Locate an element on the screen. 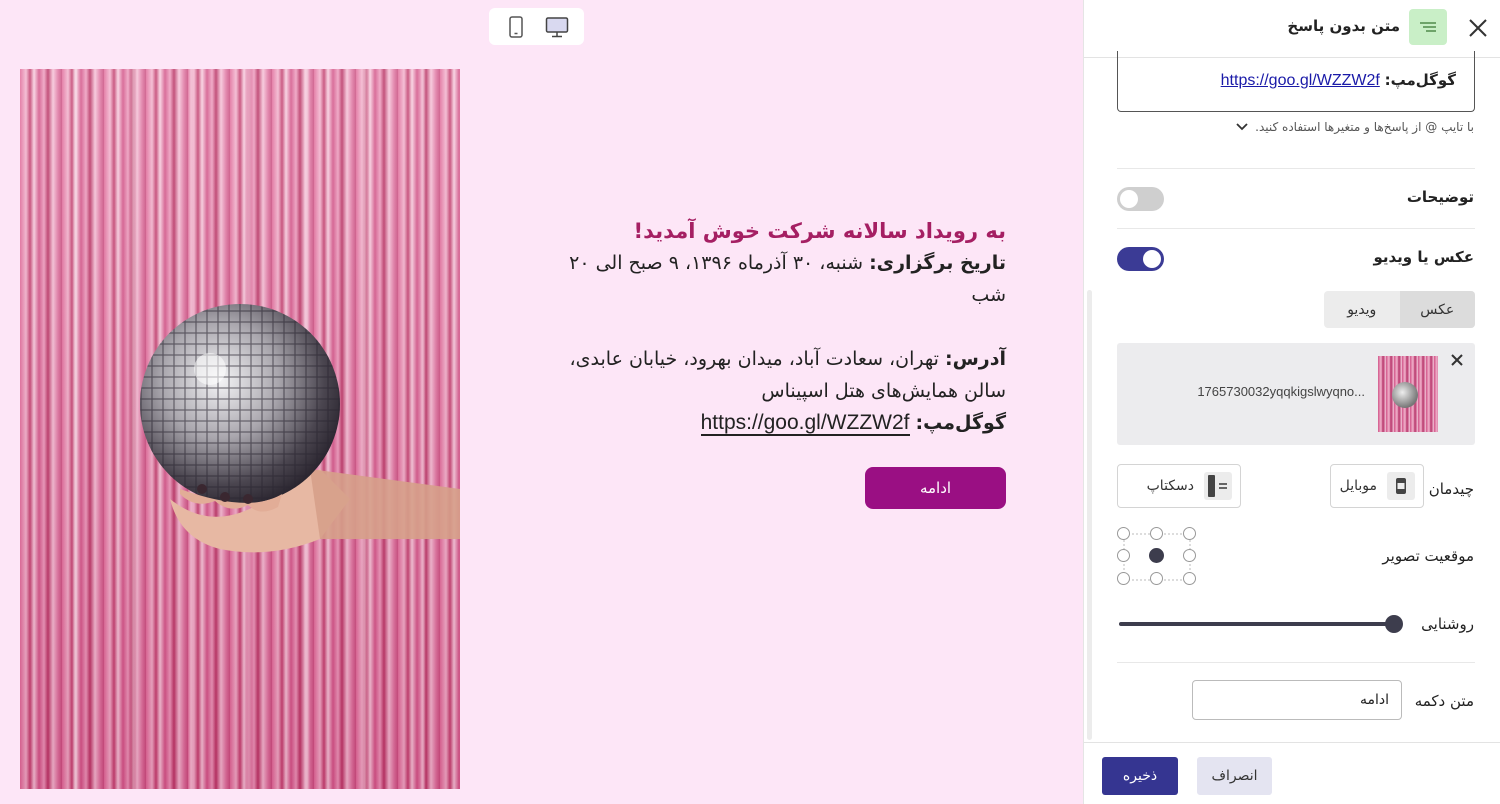  layout-label: چیدمان is located at coordinates (1451, 489).